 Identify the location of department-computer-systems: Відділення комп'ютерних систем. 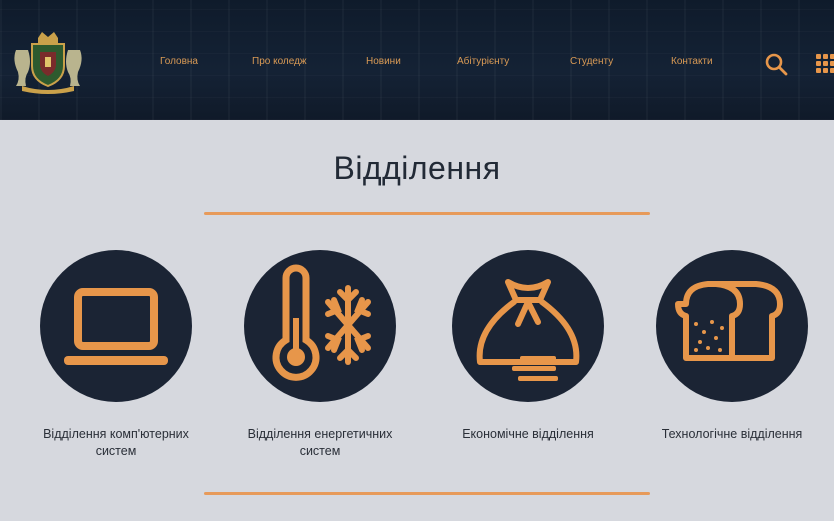
(116, 355).